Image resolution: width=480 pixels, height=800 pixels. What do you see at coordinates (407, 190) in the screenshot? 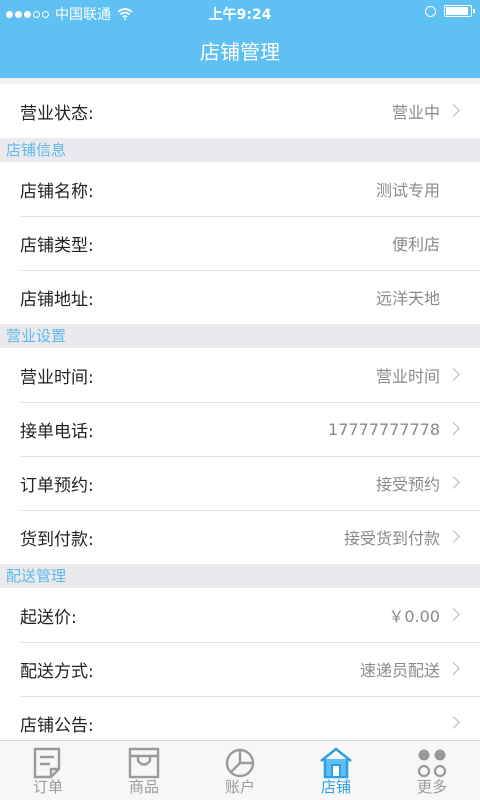
I see `row-value: 测试专用` at bounding box center [407, 190].